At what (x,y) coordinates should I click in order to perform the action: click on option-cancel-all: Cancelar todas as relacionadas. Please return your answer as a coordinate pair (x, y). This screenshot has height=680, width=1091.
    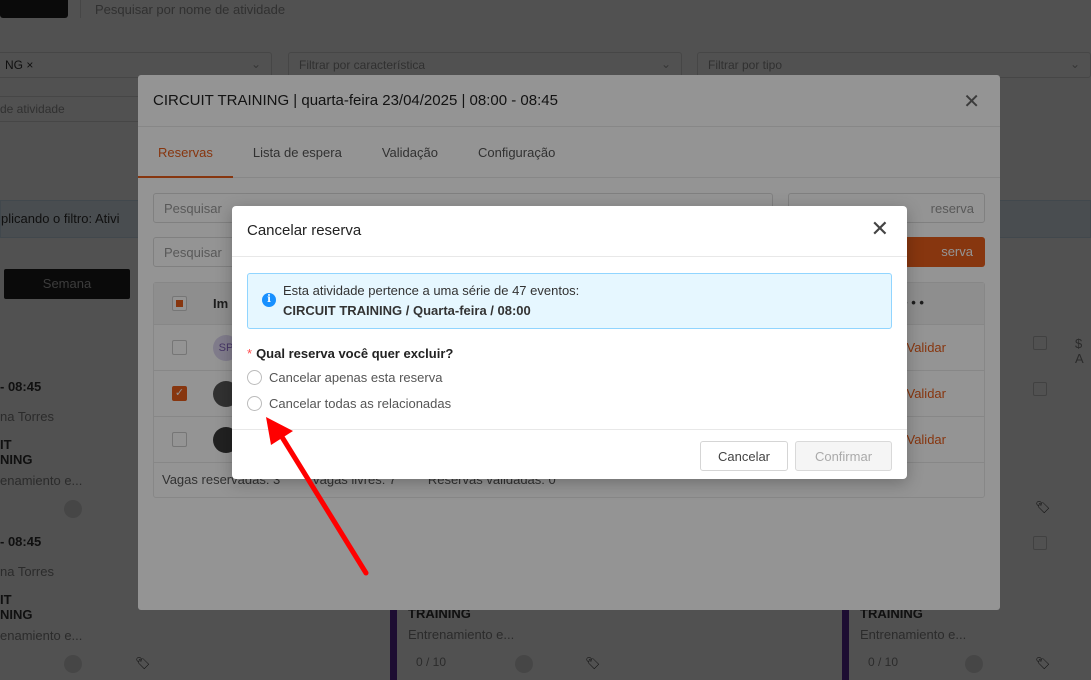
    Looking at the image, I should click on (349, 403).